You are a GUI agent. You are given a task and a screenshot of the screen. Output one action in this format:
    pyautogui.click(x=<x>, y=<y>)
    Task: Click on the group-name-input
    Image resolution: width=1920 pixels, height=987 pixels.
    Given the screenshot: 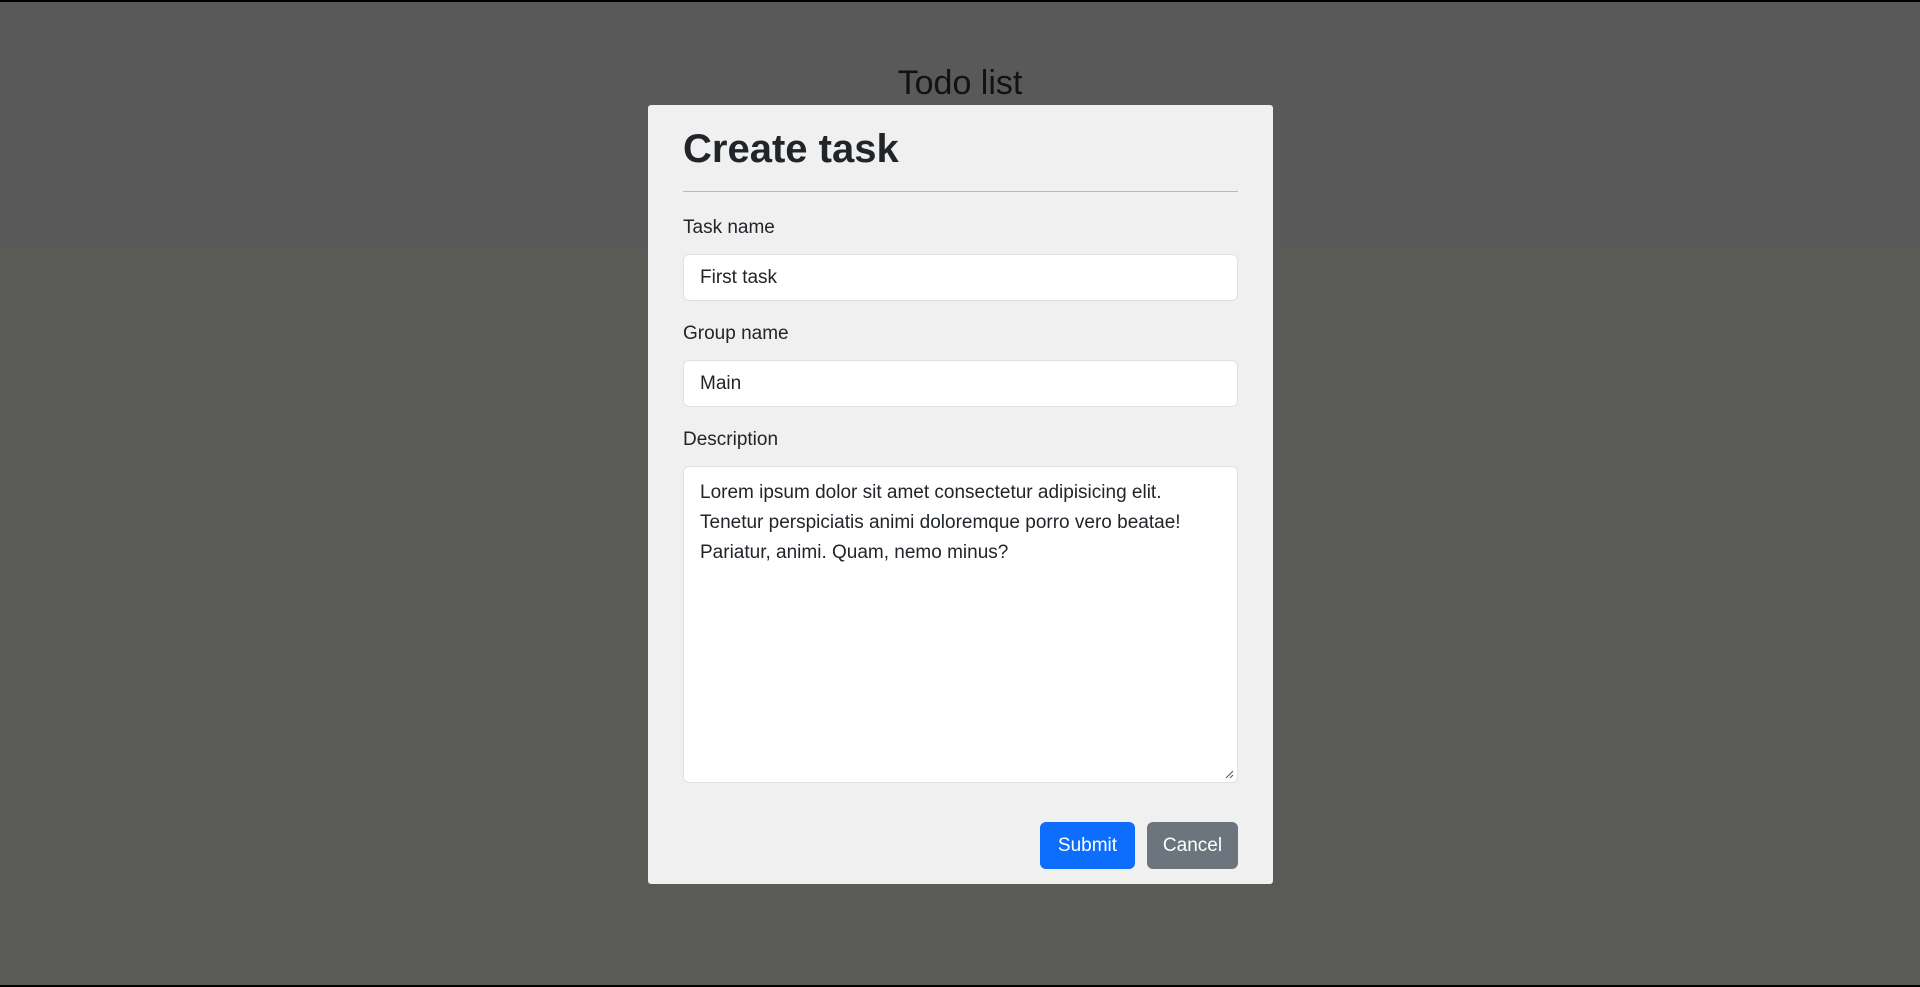 What is the action you would take?
    pyautogui.click(x=960, y=383)
    